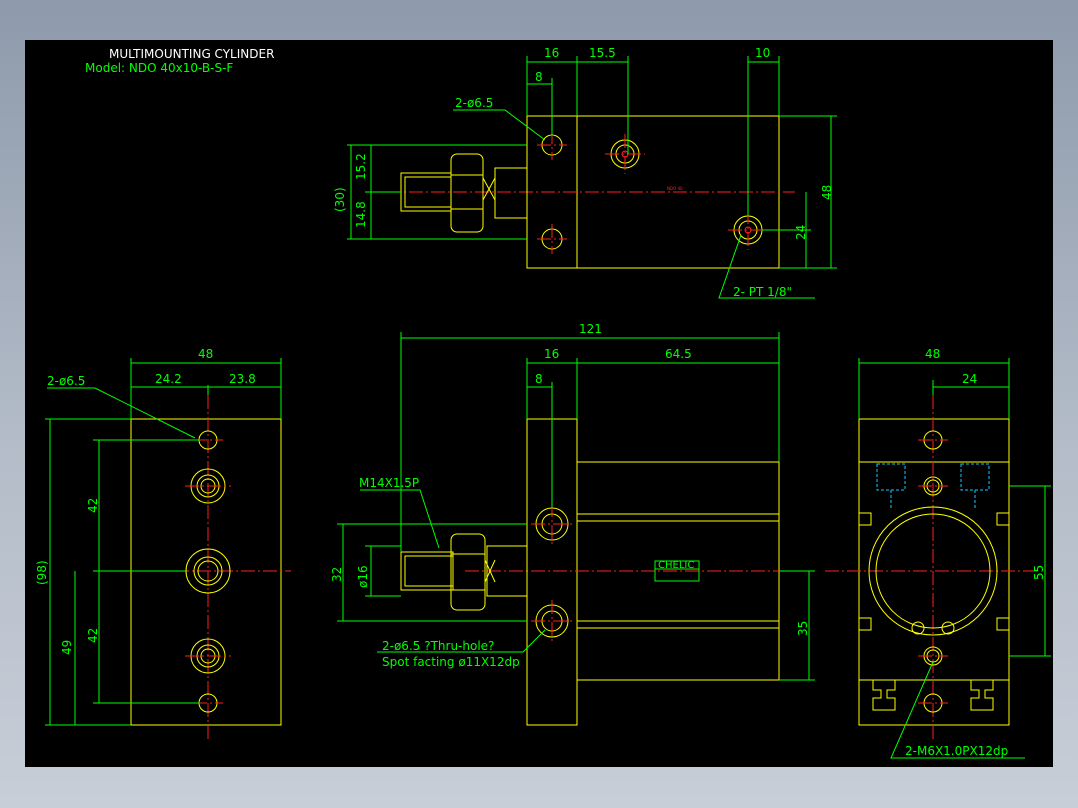  I want to click on top-dim-10: 10, so click(762, 53).